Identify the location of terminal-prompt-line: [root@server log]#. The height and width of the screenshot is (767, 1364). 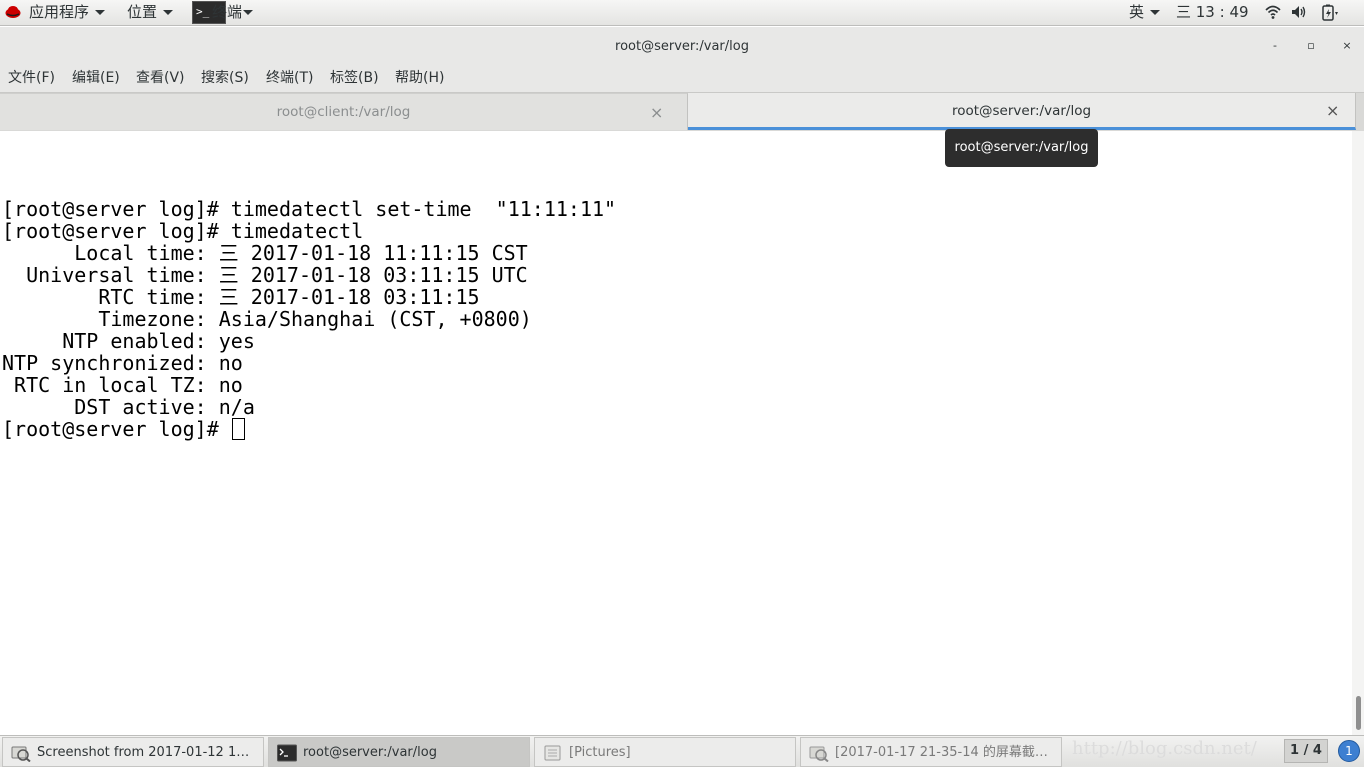
(309, 429).